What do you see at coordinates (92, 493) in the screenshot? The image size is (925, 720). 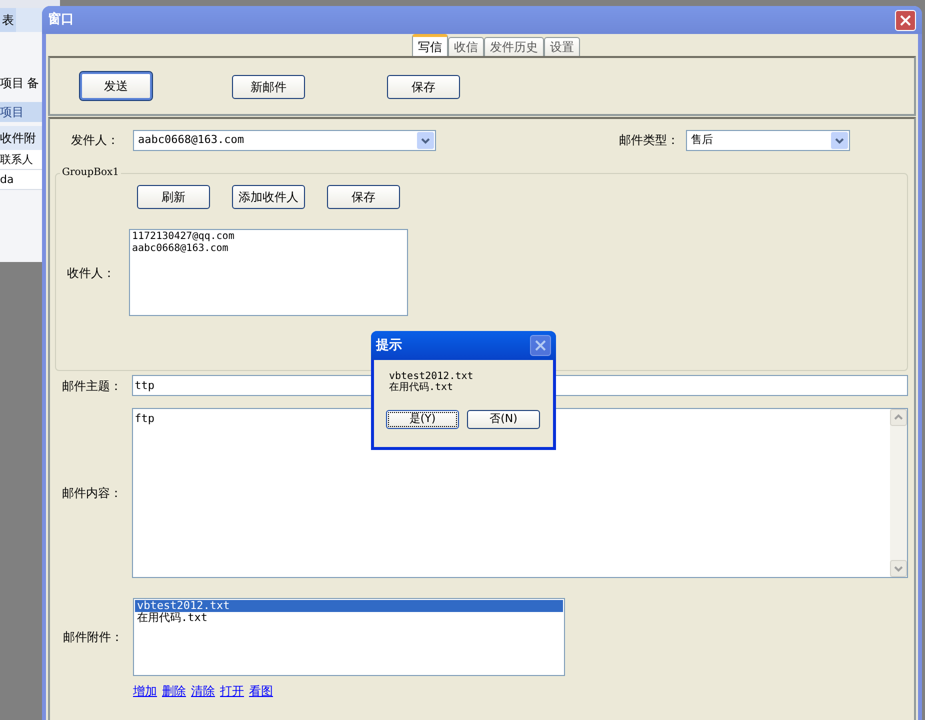 I see `body-label: 邮件内容：` at bounding box center [92, 493].